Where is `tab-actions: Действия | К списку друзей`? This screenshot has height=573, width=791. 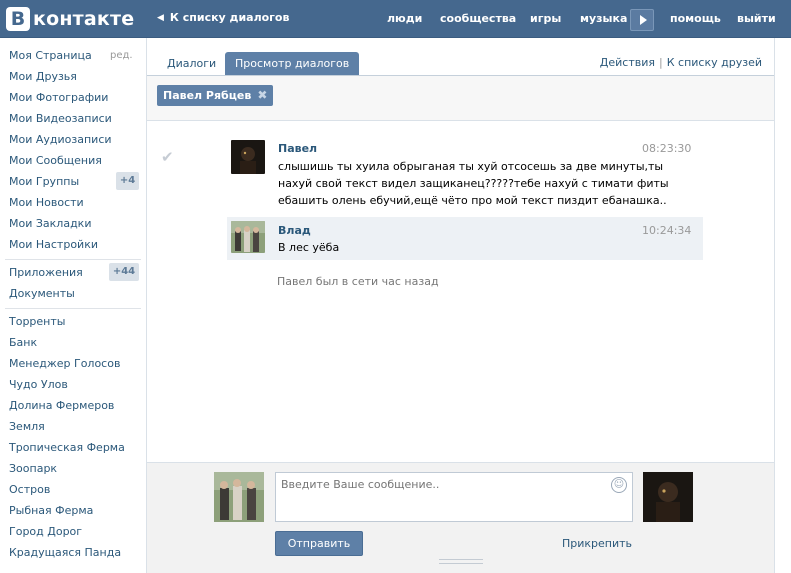
tab-actions: Действия | К списку друзей is located at coordinates (681, 62).